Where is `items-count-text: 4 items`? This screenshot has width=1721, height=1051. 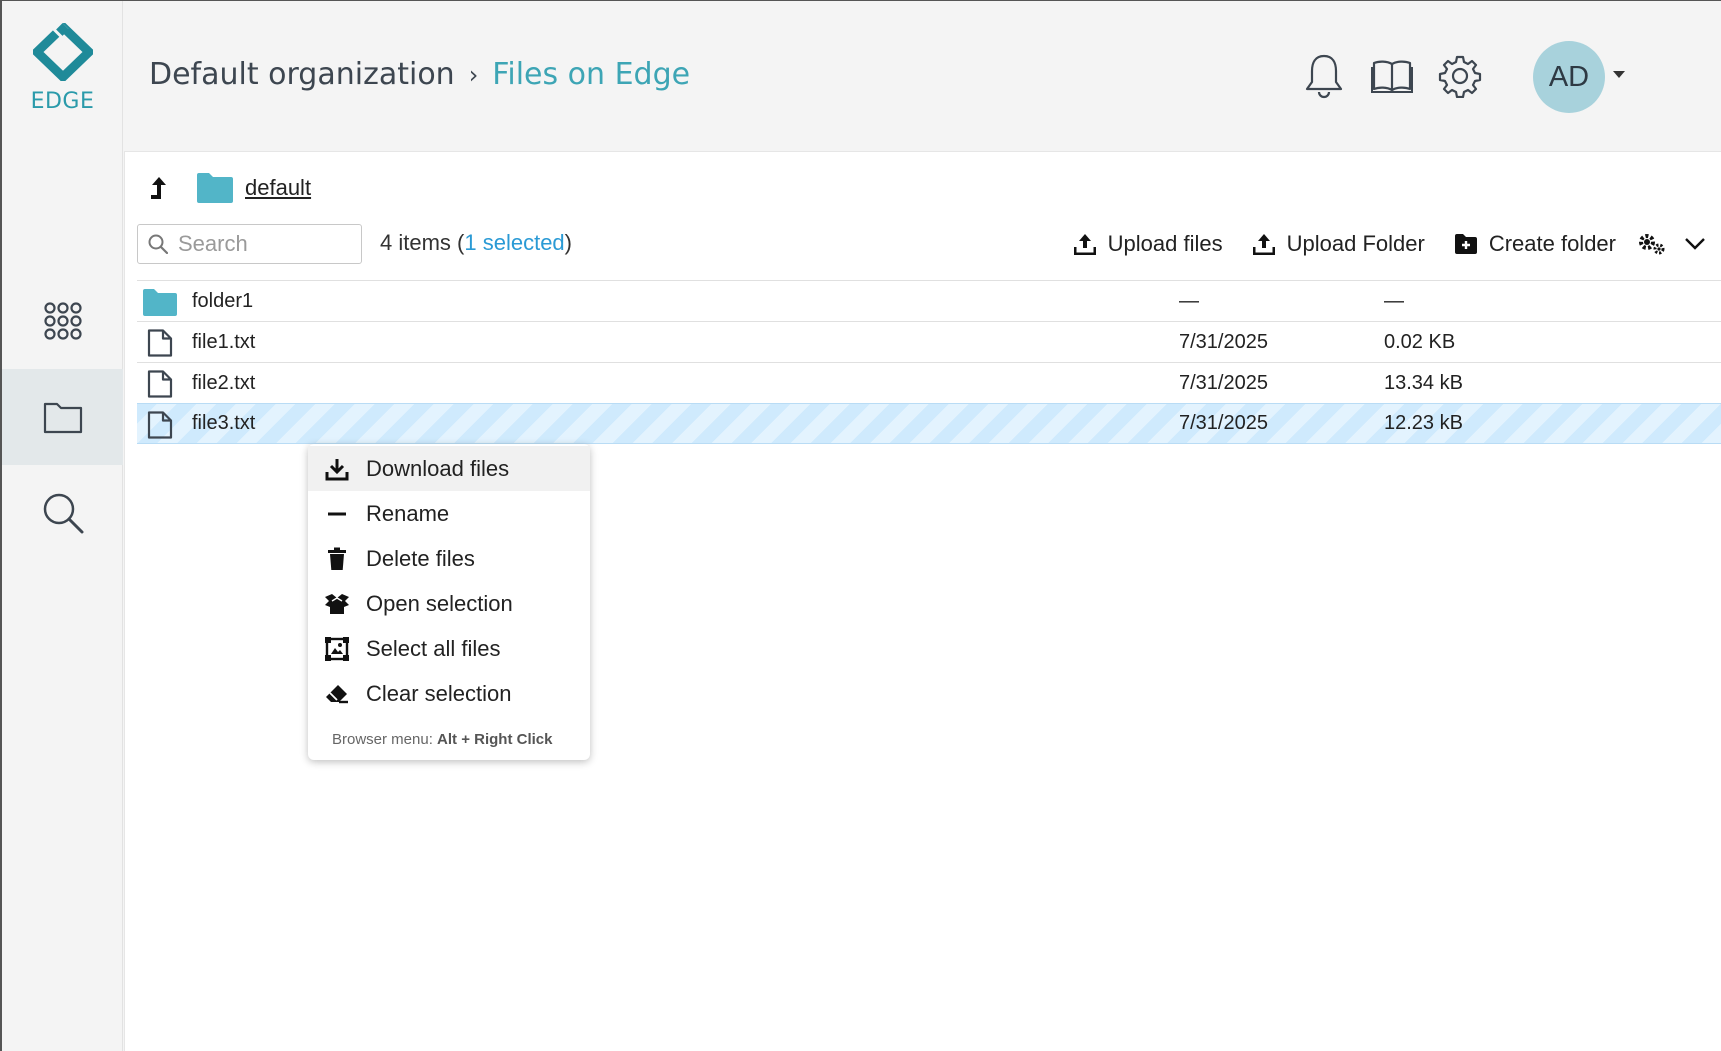
items-count-text: 4 items is located at coordinates (415, 242).